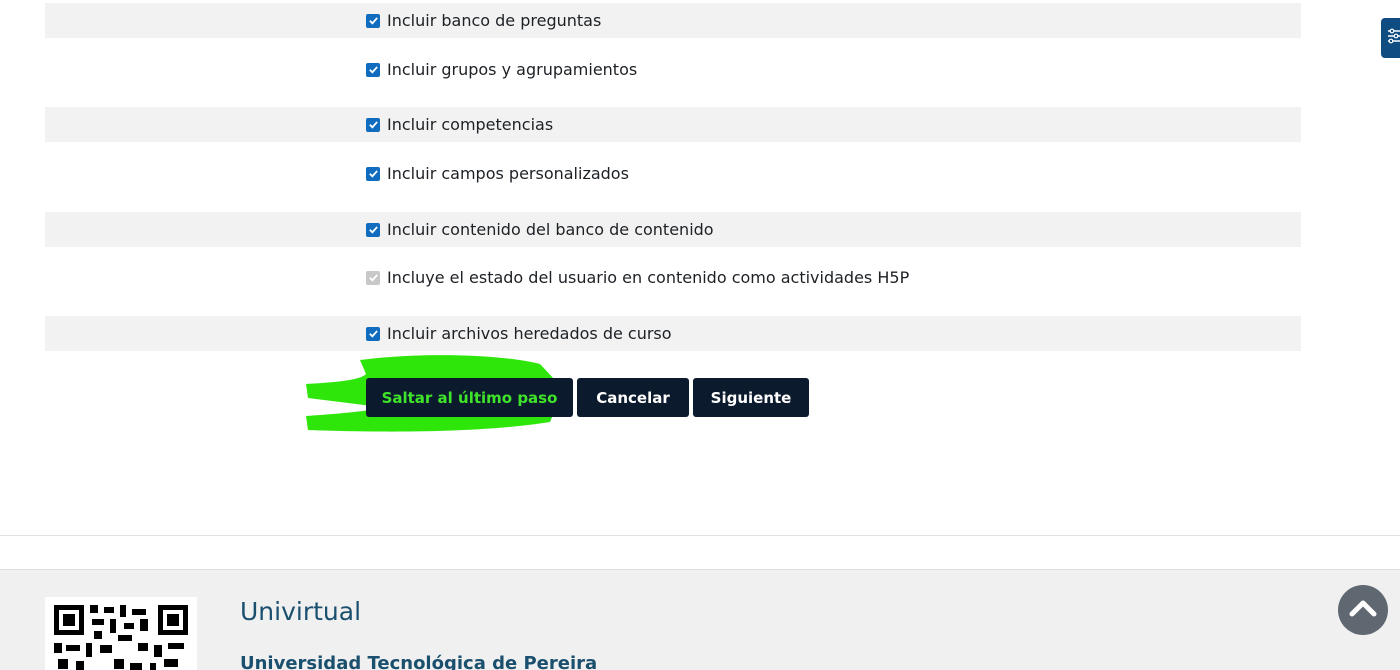 This screenshot has width=1400, height=670. I want to click on back-to-top-button, so click(1363, 610).